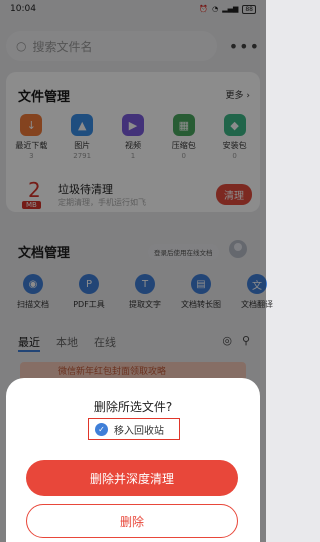 The image size is (320, 542). I want to click on recycle-label: 移入回收站, so click(139, 431).